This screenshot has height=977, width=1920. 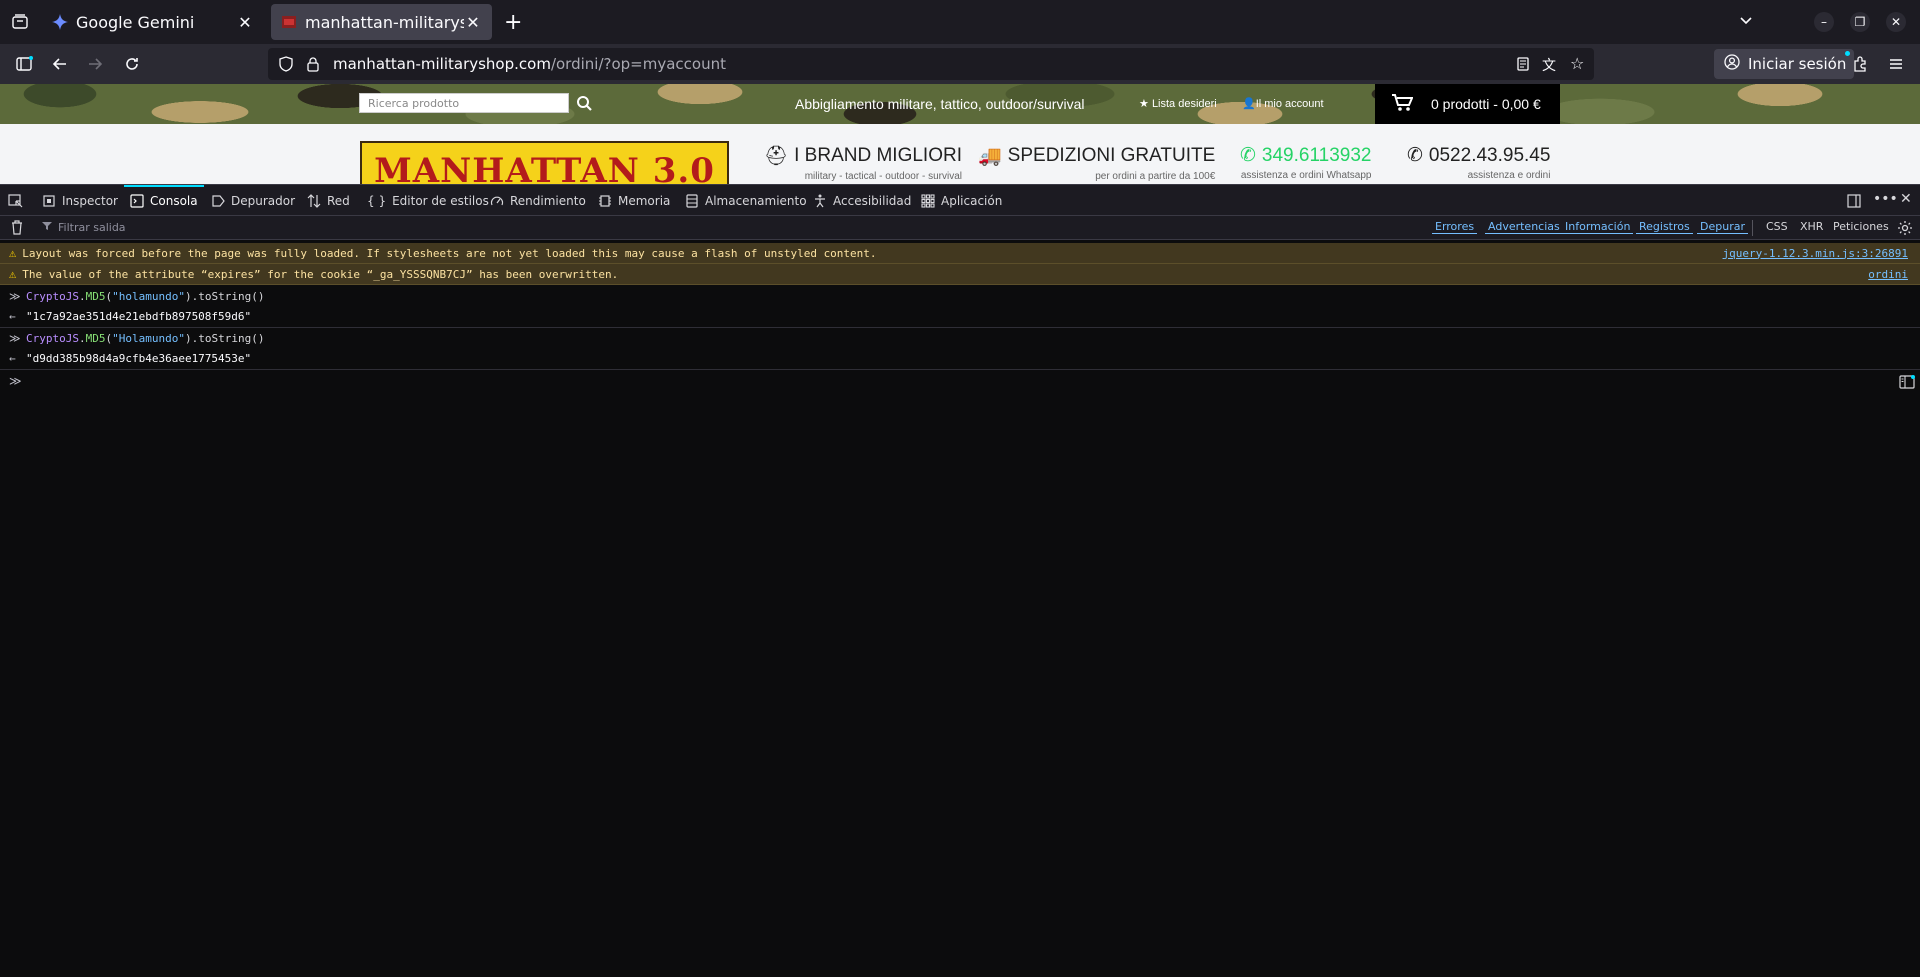 What do you see at coordinates (776, 156) in the screenshot?
I see `helmet-icon: ⛑` at bounding box center [776, 156].